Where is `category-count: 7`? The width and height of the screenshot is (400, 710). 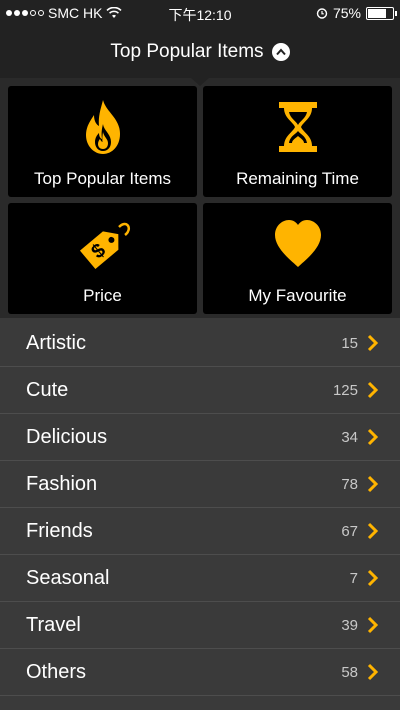
category-count: 7 is located at coordinates (353, 578).